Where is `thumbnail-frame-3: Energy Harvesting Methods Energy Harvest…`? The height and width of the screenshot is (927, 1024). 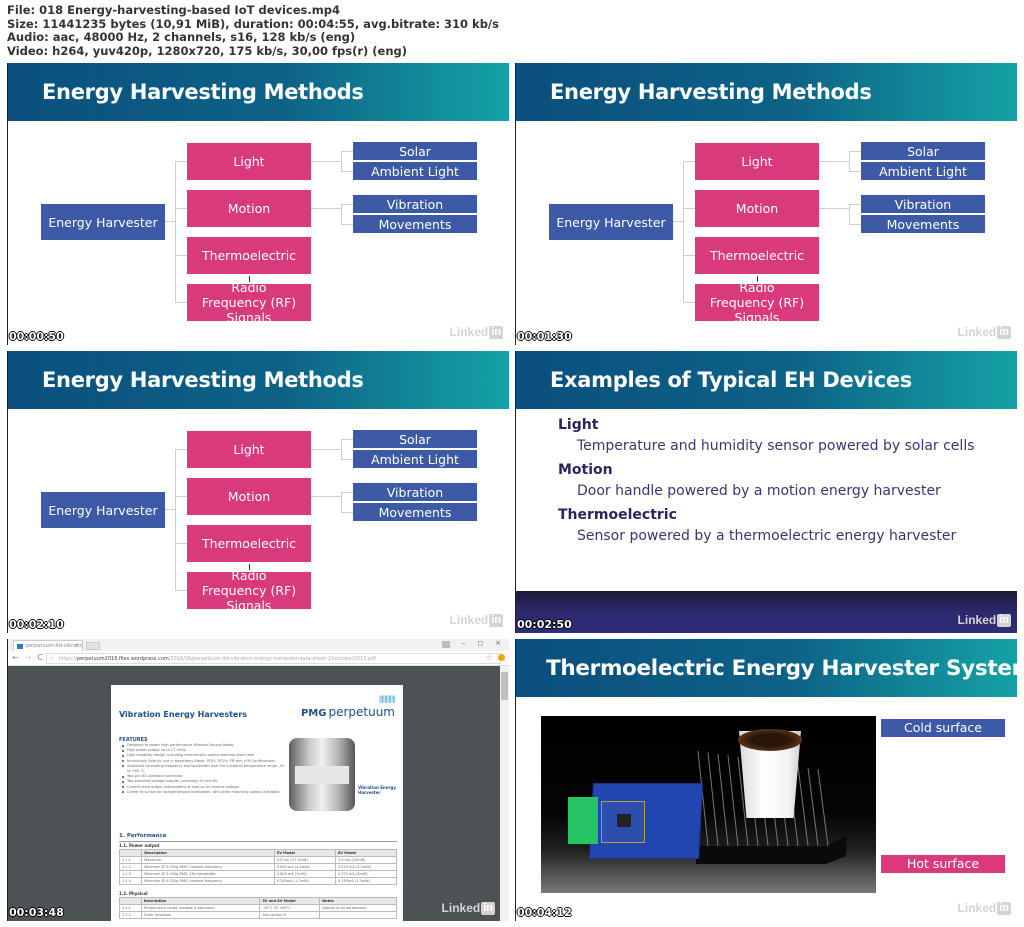
thumbnail-frame-3: Energy Harvesting Methods Energy Harvest… is located at coordinates (258, 492).